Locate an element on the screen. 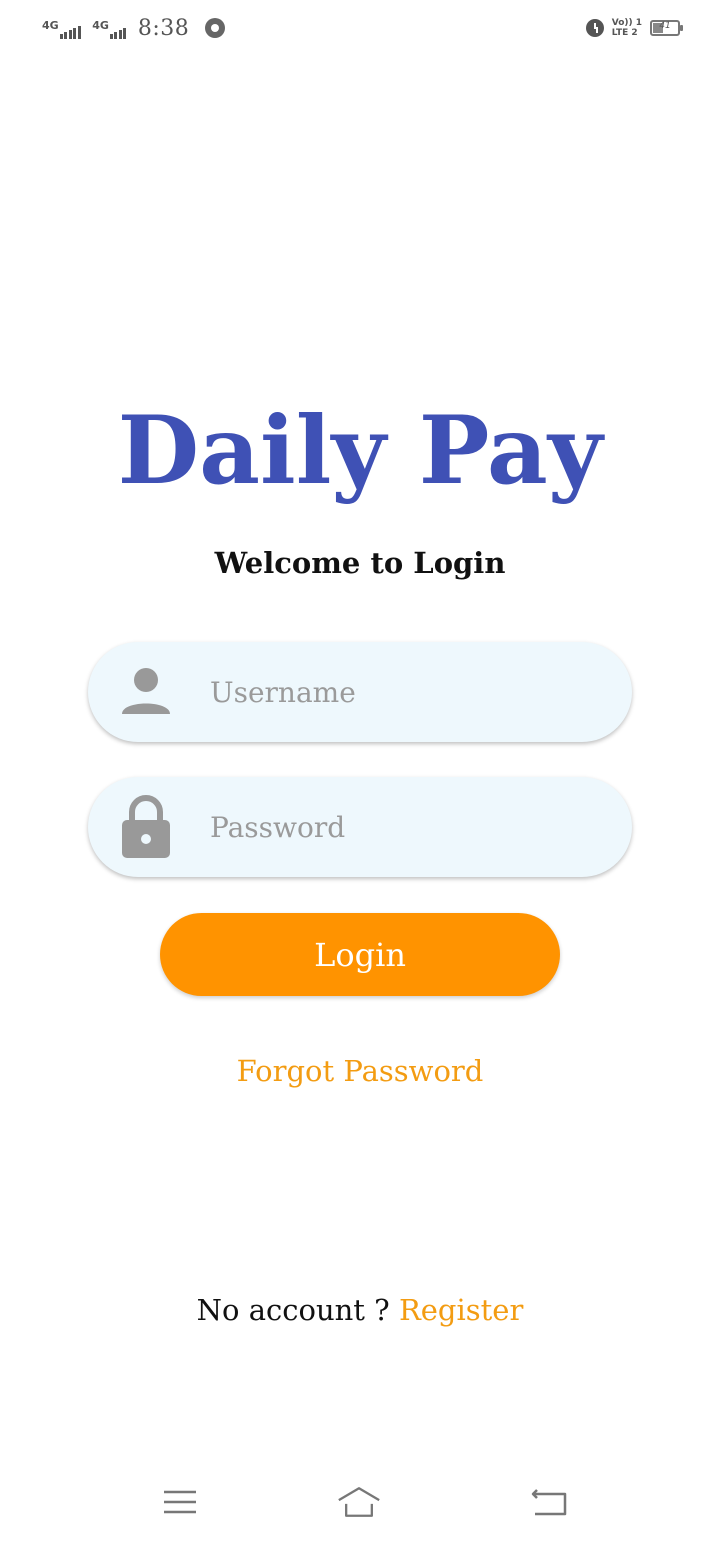 The width and height of the screenshot is (720, 1544). back-icon is located at coordinates (549, 1502).